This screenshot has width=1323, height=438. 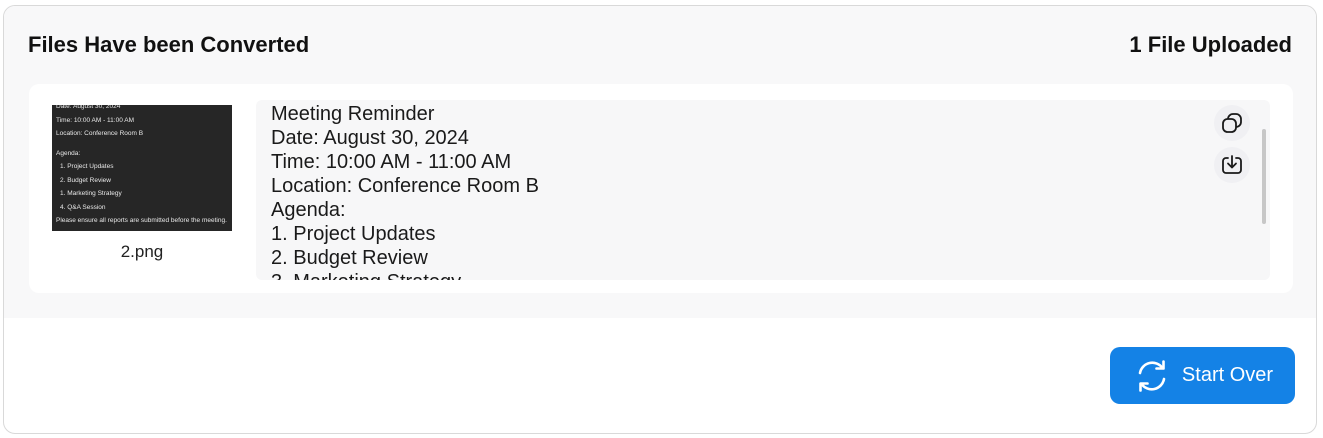 What do you see at coordinates (405, 186) in the screenshot?
I see `text-line: Location: Conference Room B` at bounding box center [405, 186].